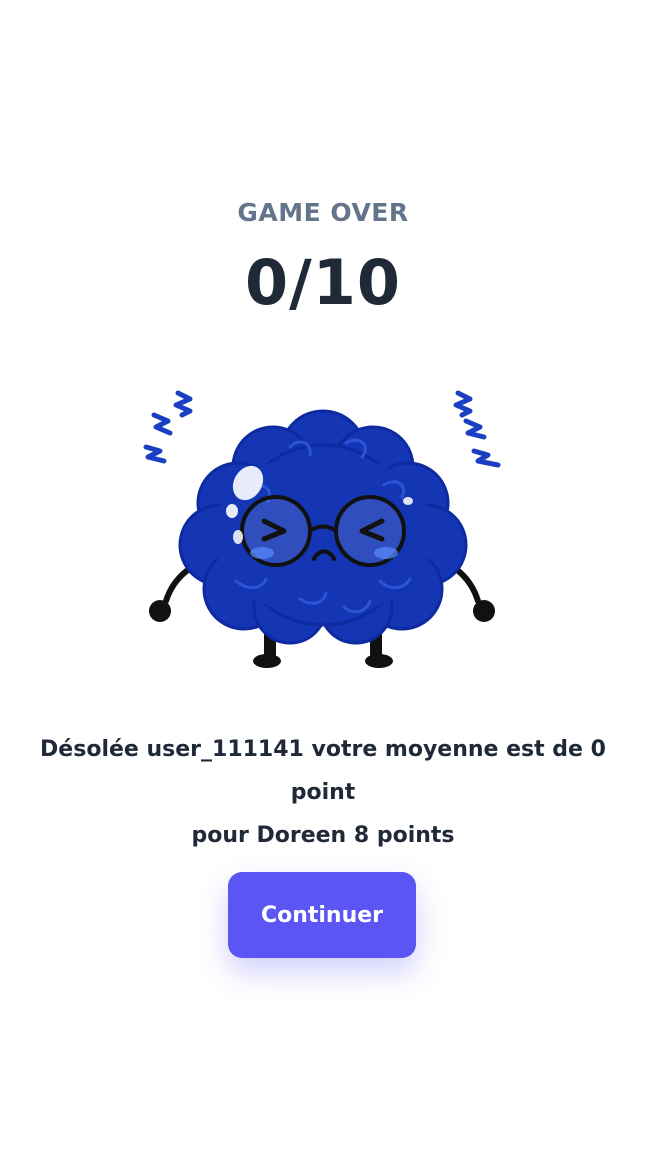 The width and height of the screenshot is (646, 1152). I want to click on continue-button: Continuer, so click(322, 915).